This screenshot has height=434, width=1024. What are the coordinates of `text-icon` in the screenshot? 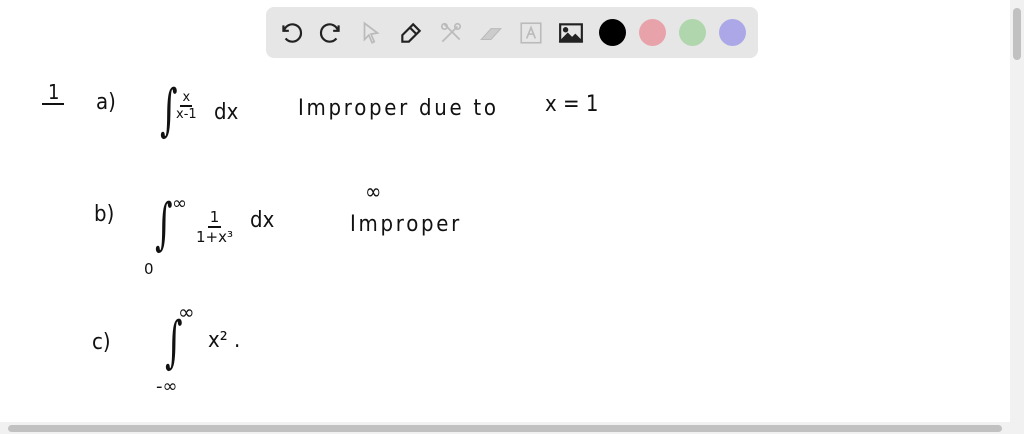 It's located at (531, 32).